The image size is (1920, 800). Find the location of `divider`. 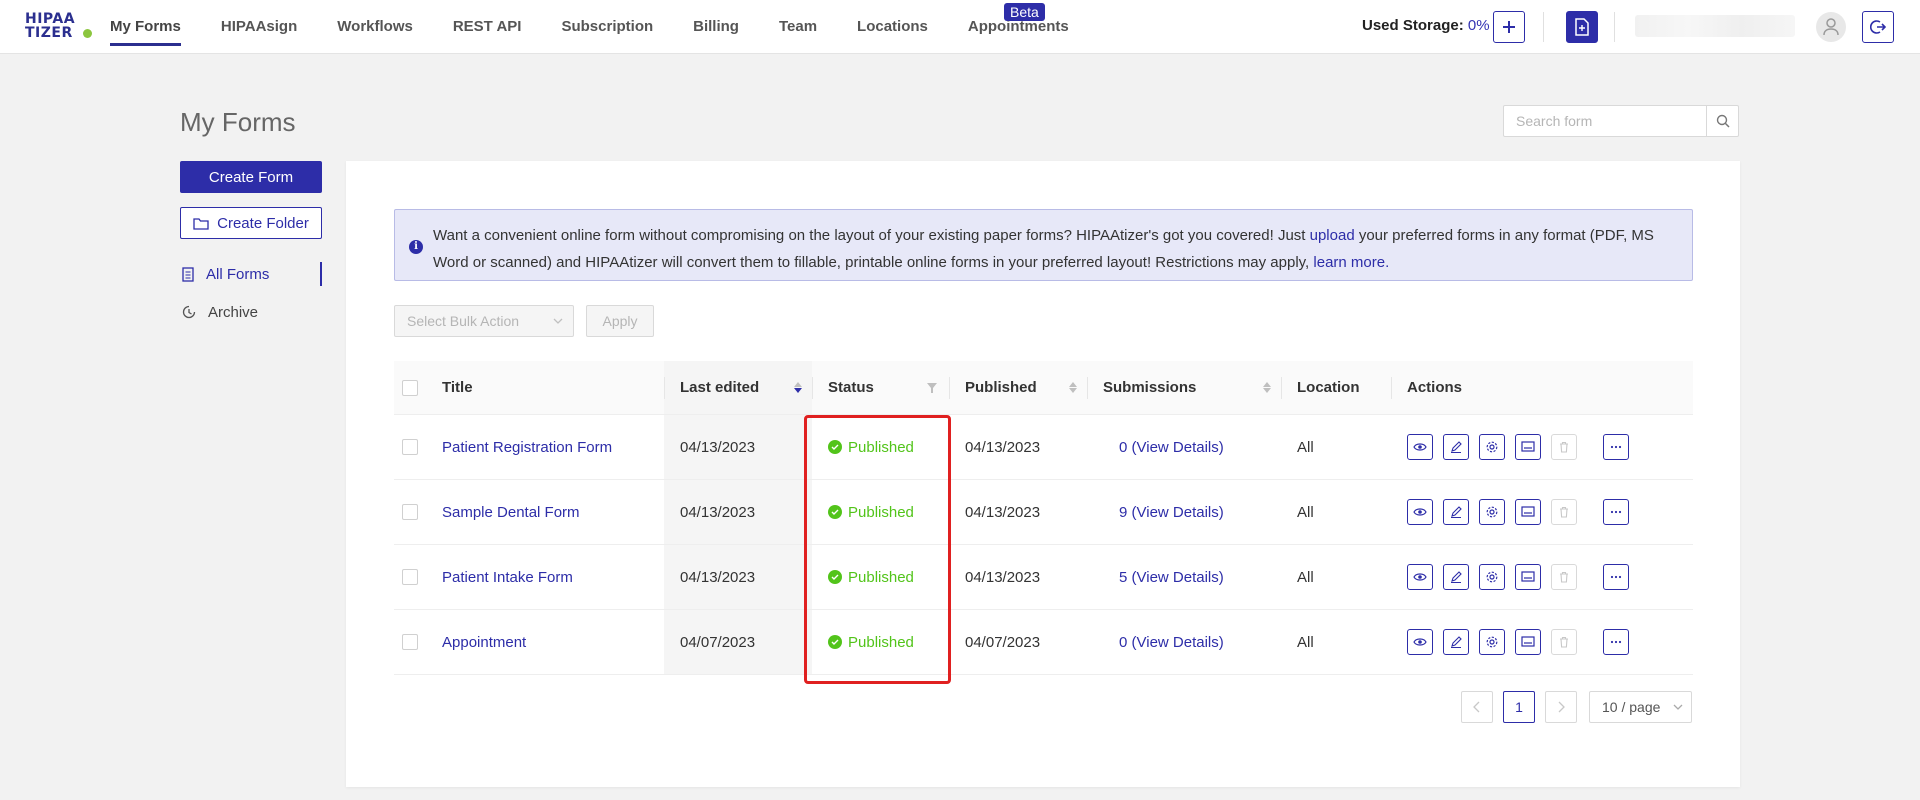

divider is located at coordinates (1543, 27).